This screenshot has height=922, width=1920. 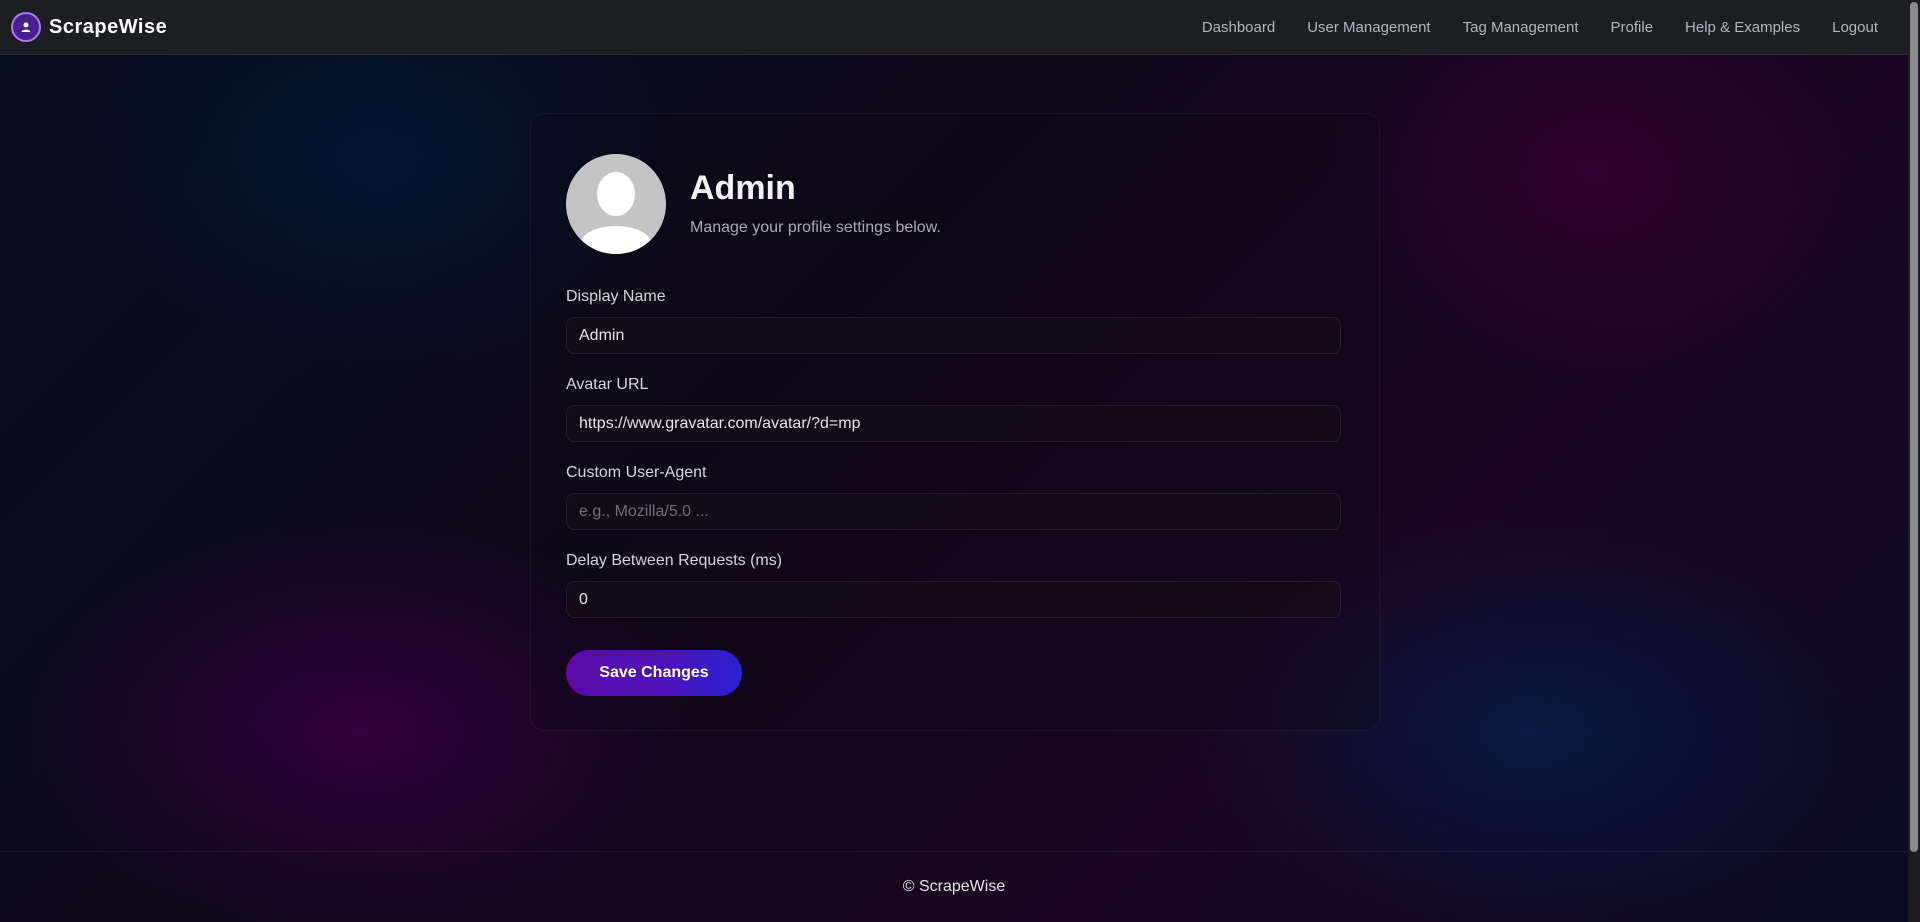 What do you see at coordinates (654, 673) in the screenshot?
I see `save-changes-button: Save Changes` at bounding box center [654, 673].